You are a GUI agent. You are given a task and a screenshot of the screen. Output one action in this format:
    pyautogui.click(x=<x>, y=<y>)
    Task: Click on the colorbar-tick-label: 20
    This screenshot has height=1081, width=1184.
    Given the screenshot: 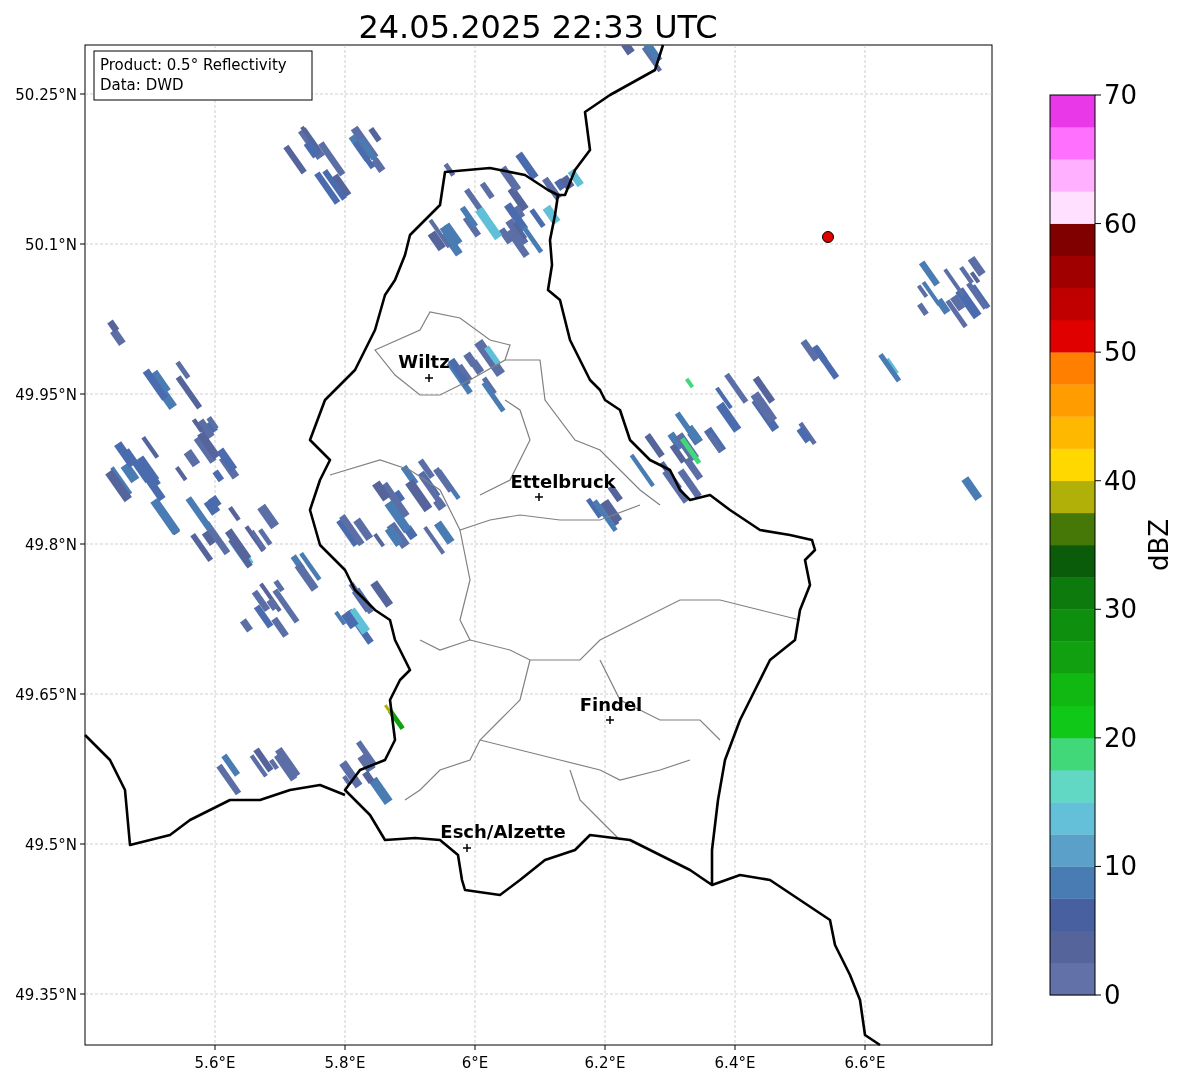 What is the action you would take?
    pyautogui.click(x=1121, y=737)
    